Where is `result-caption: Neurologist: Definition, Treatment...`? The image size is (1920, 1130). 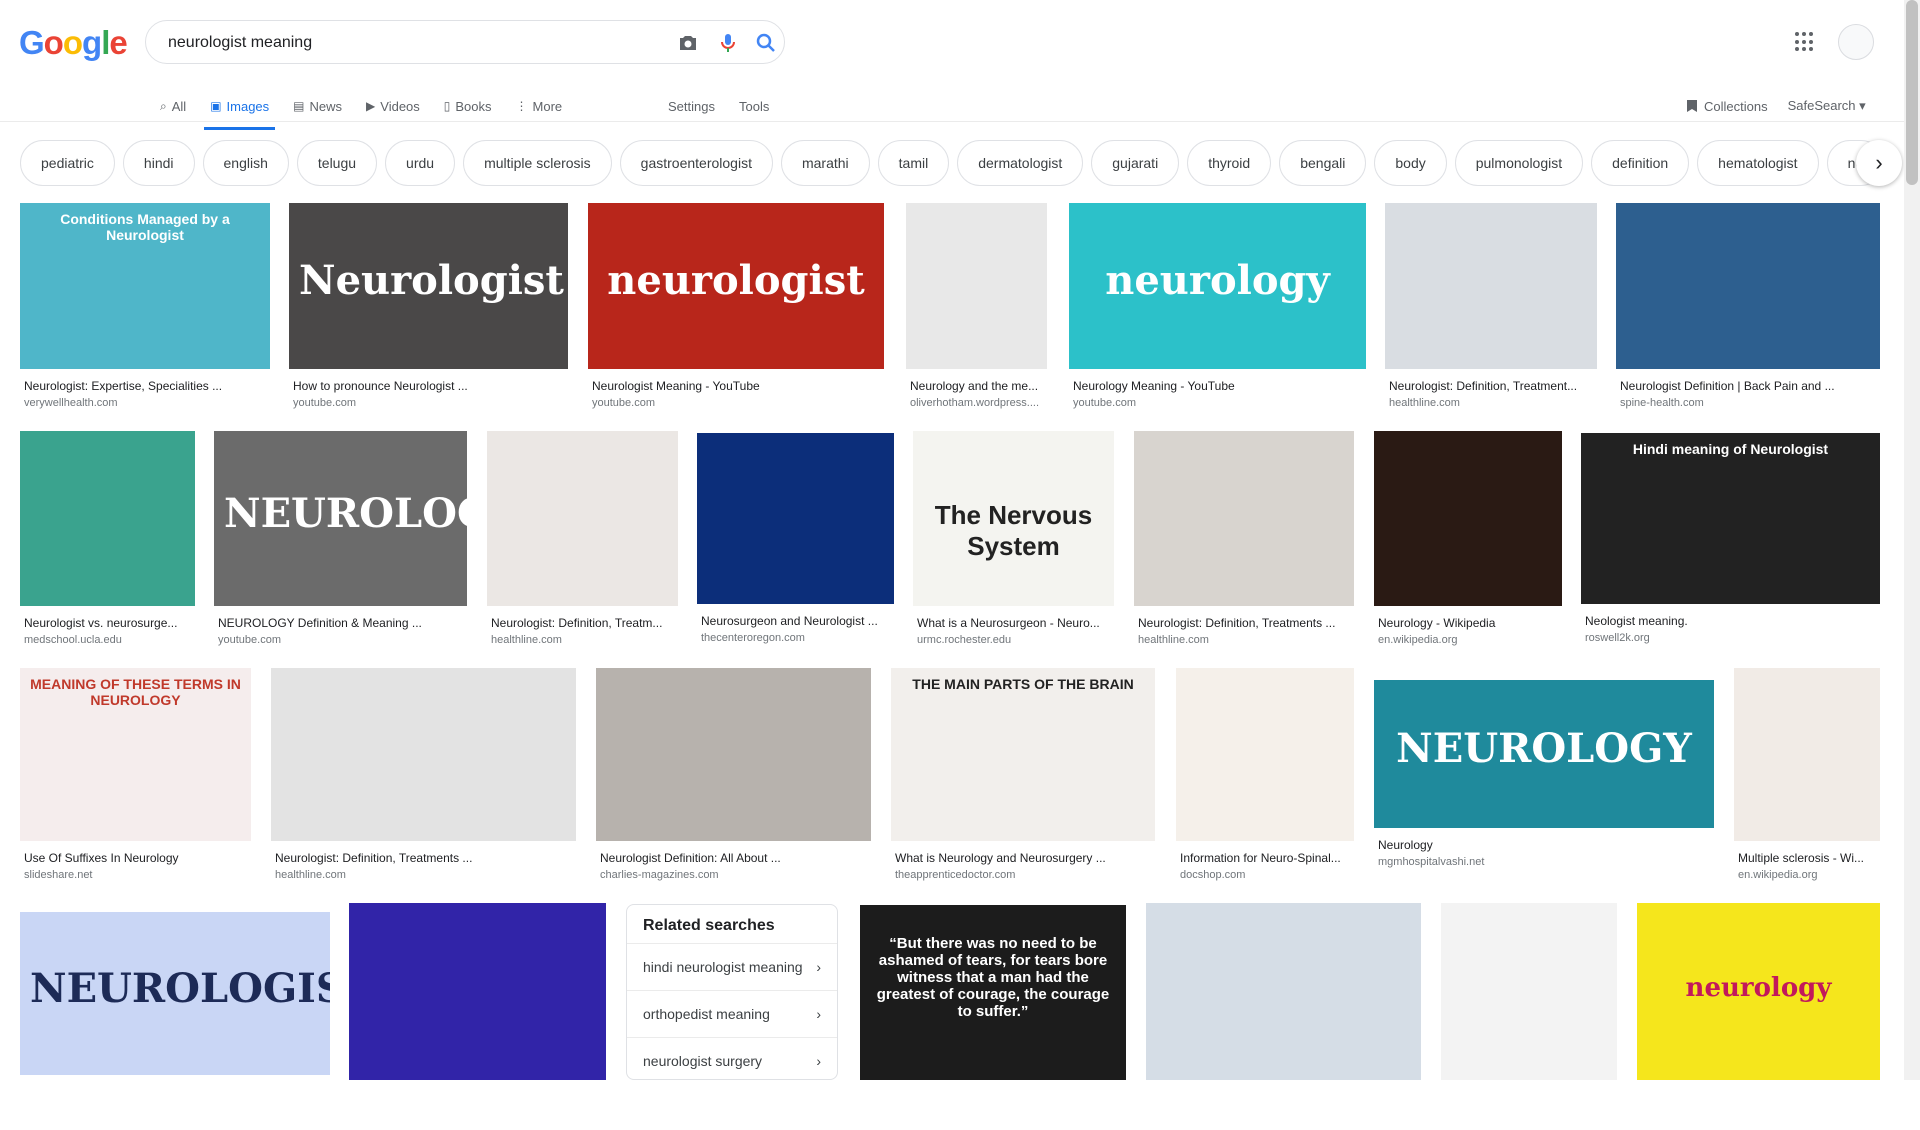
result-caption: Neurologist: Definition, Treatment... is located at coordinates (1492, 386).